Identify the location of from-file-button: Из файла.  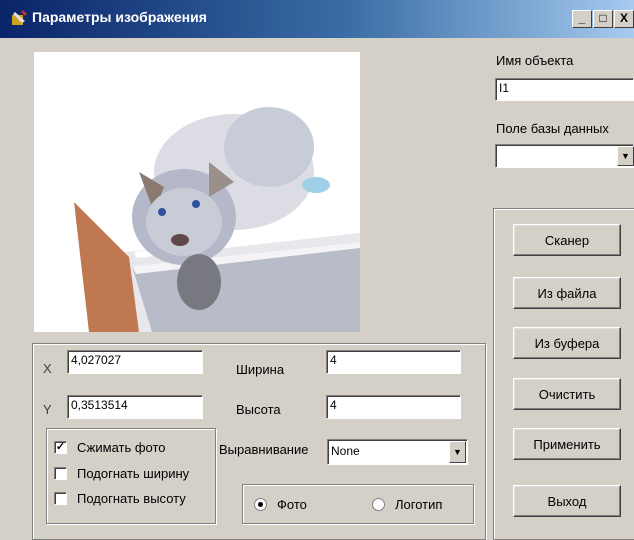
(567, 293).